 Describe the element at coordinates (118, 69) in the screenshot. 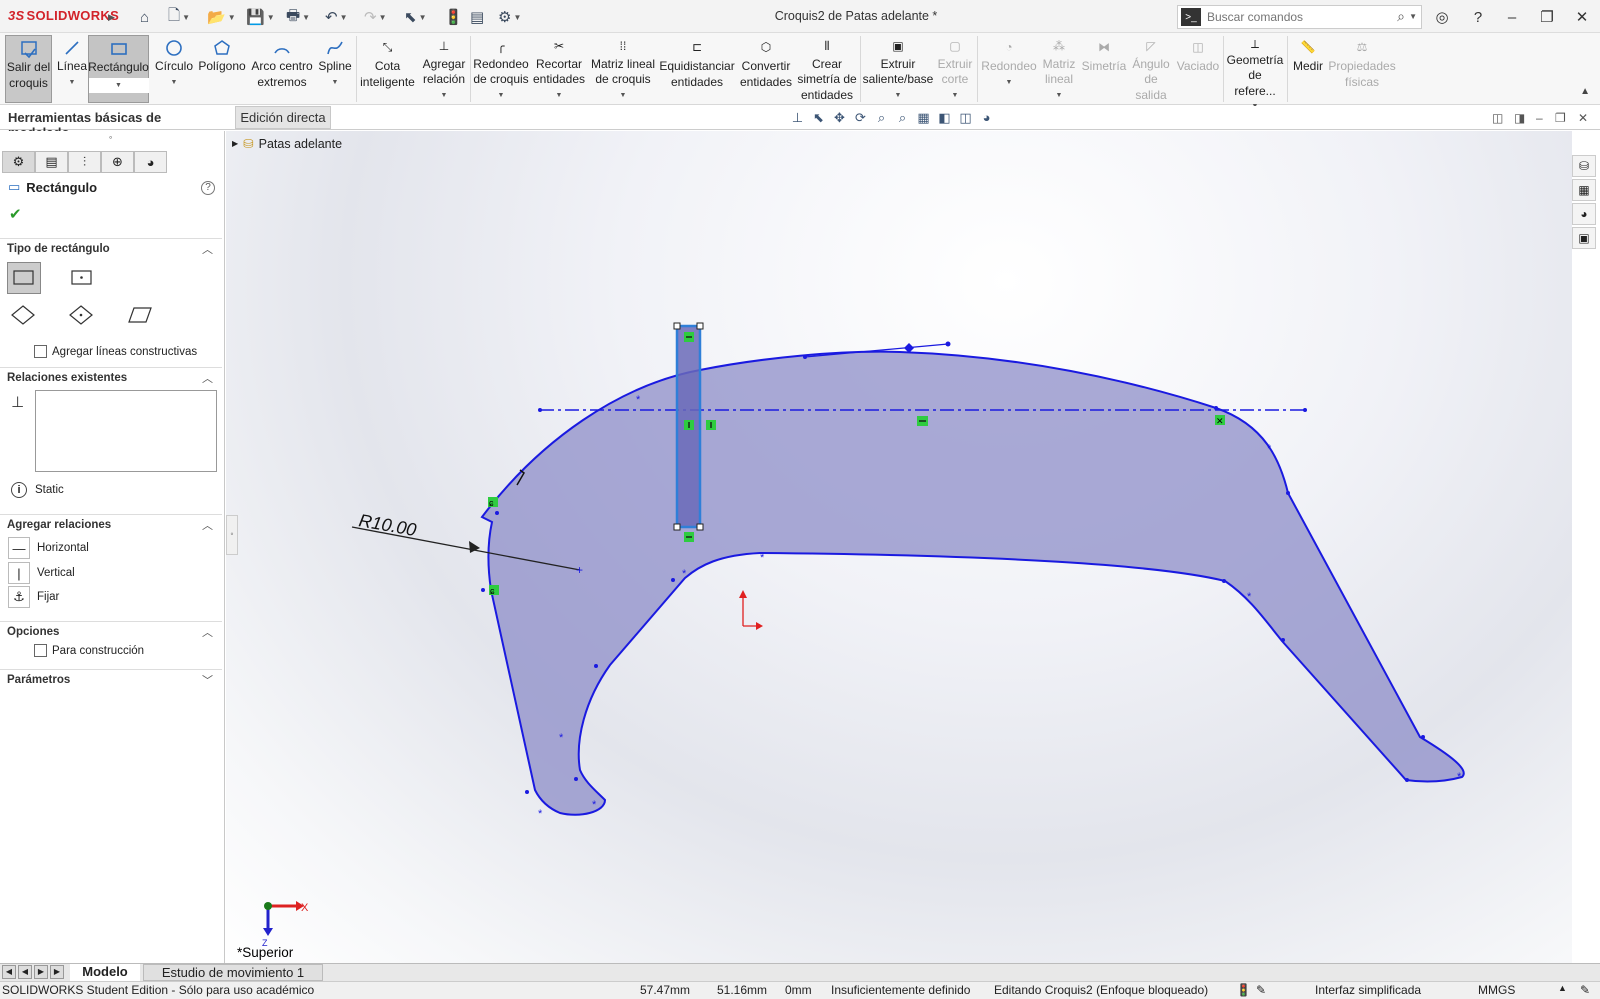

I see `rectangle-button: Rectángulo ▼` at that location.